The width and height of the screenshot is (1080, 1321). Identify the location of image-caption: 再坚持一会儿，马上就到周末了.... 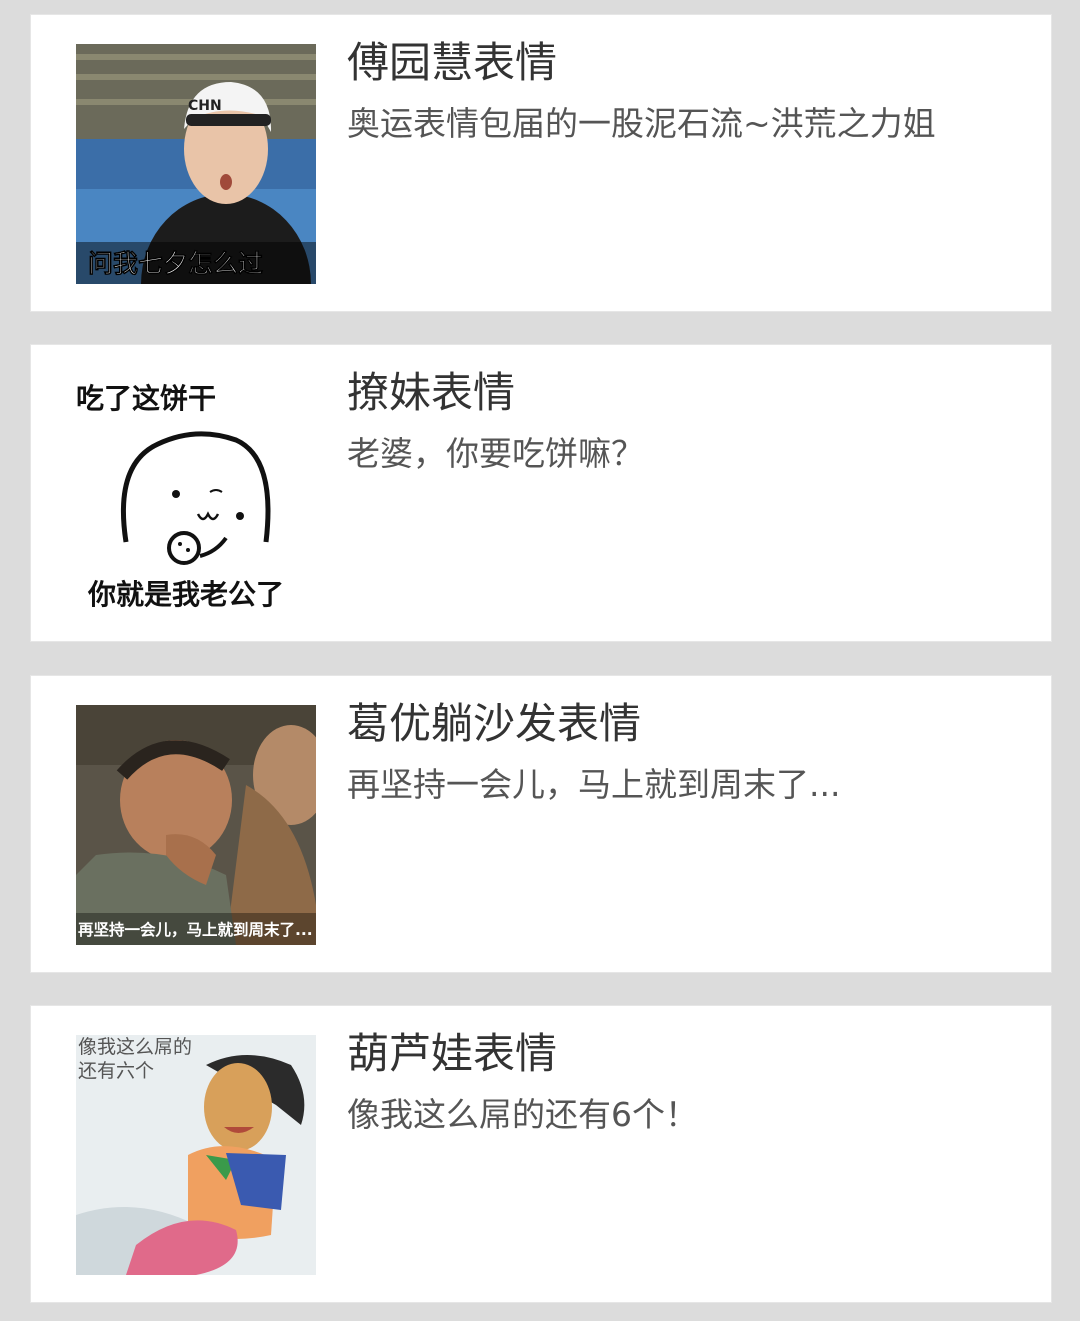
(195, 929).